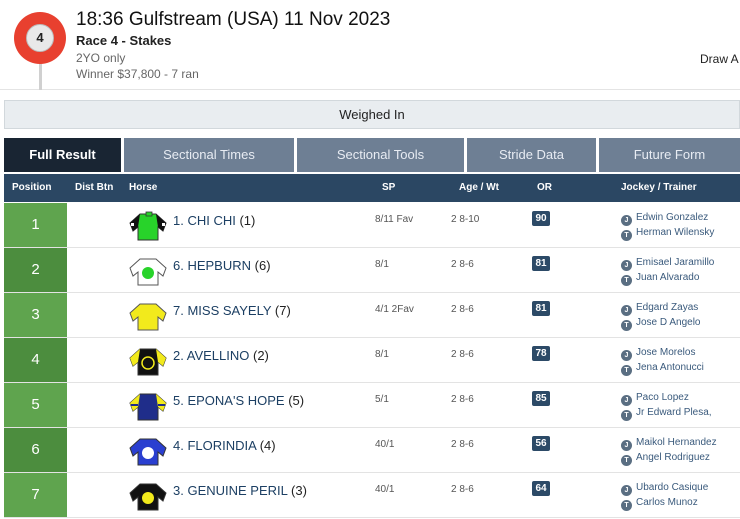 This screenshot has width=740, height=519. I want to click on jockey-link: J Paco Lopez, so click(655, 399).